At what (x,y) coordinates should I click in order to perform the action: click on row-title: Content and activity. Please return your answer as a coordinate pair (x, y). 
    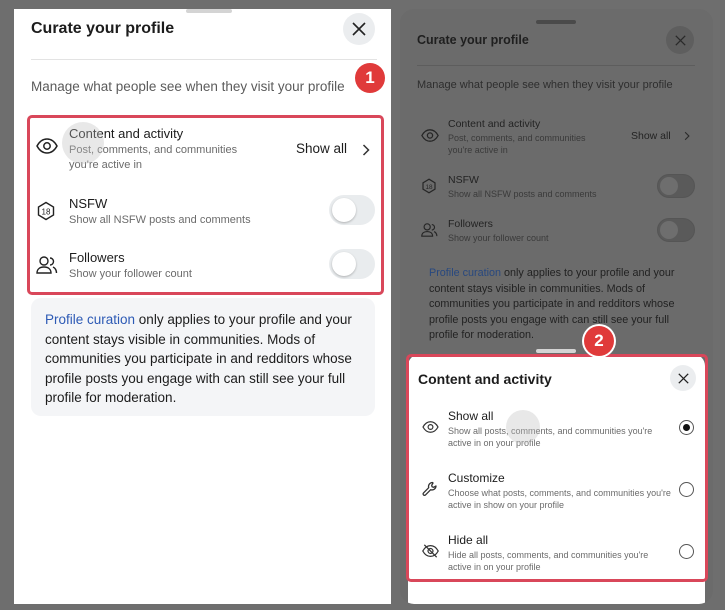
    Looking at the image, I should click on (494, 124).